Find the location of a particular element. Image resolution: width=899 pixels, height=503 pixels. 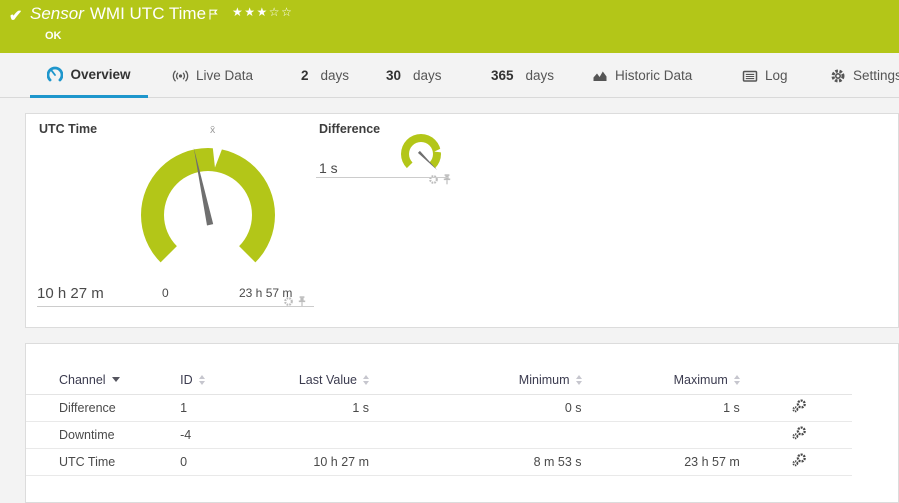

live-data-icon is located at coordinates (180, 76).